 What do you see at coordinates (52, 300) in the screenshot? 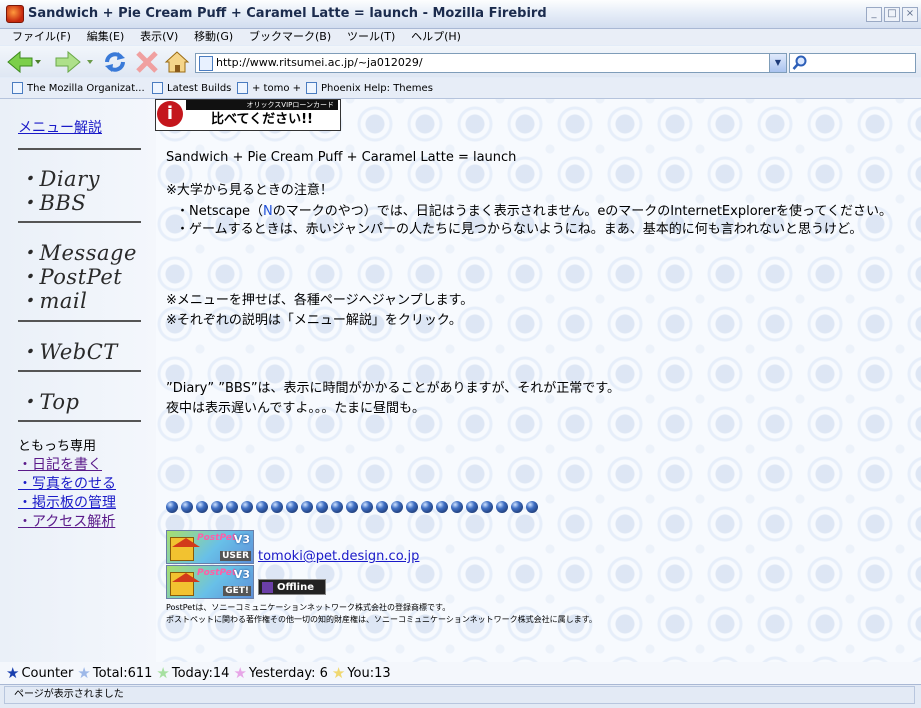
I see `sidebar-item-mail: ・mail` at bounding box center [52, 300].